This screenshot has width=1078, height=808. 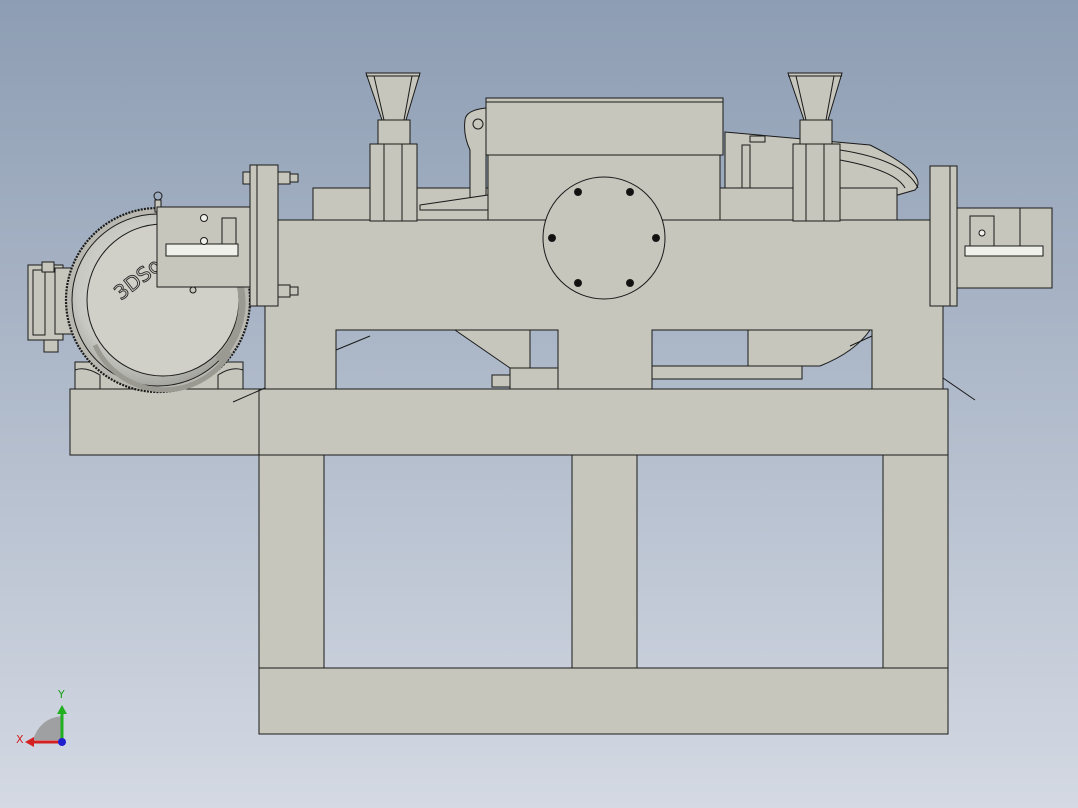 I want to click on motor-terminal-gland, so click(x=48, y=267).